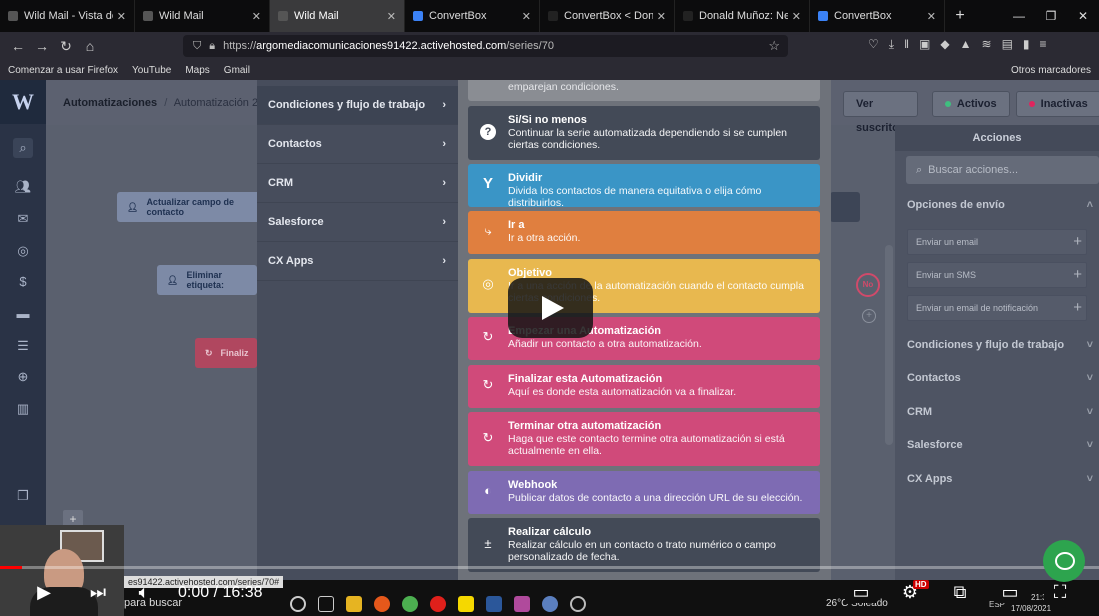 The width and height of the screenshot is (1099, 616). Describe the element at coordinates (774, 46) in the screenshot. I see `bookmark-star-icon: ☆` at that location.